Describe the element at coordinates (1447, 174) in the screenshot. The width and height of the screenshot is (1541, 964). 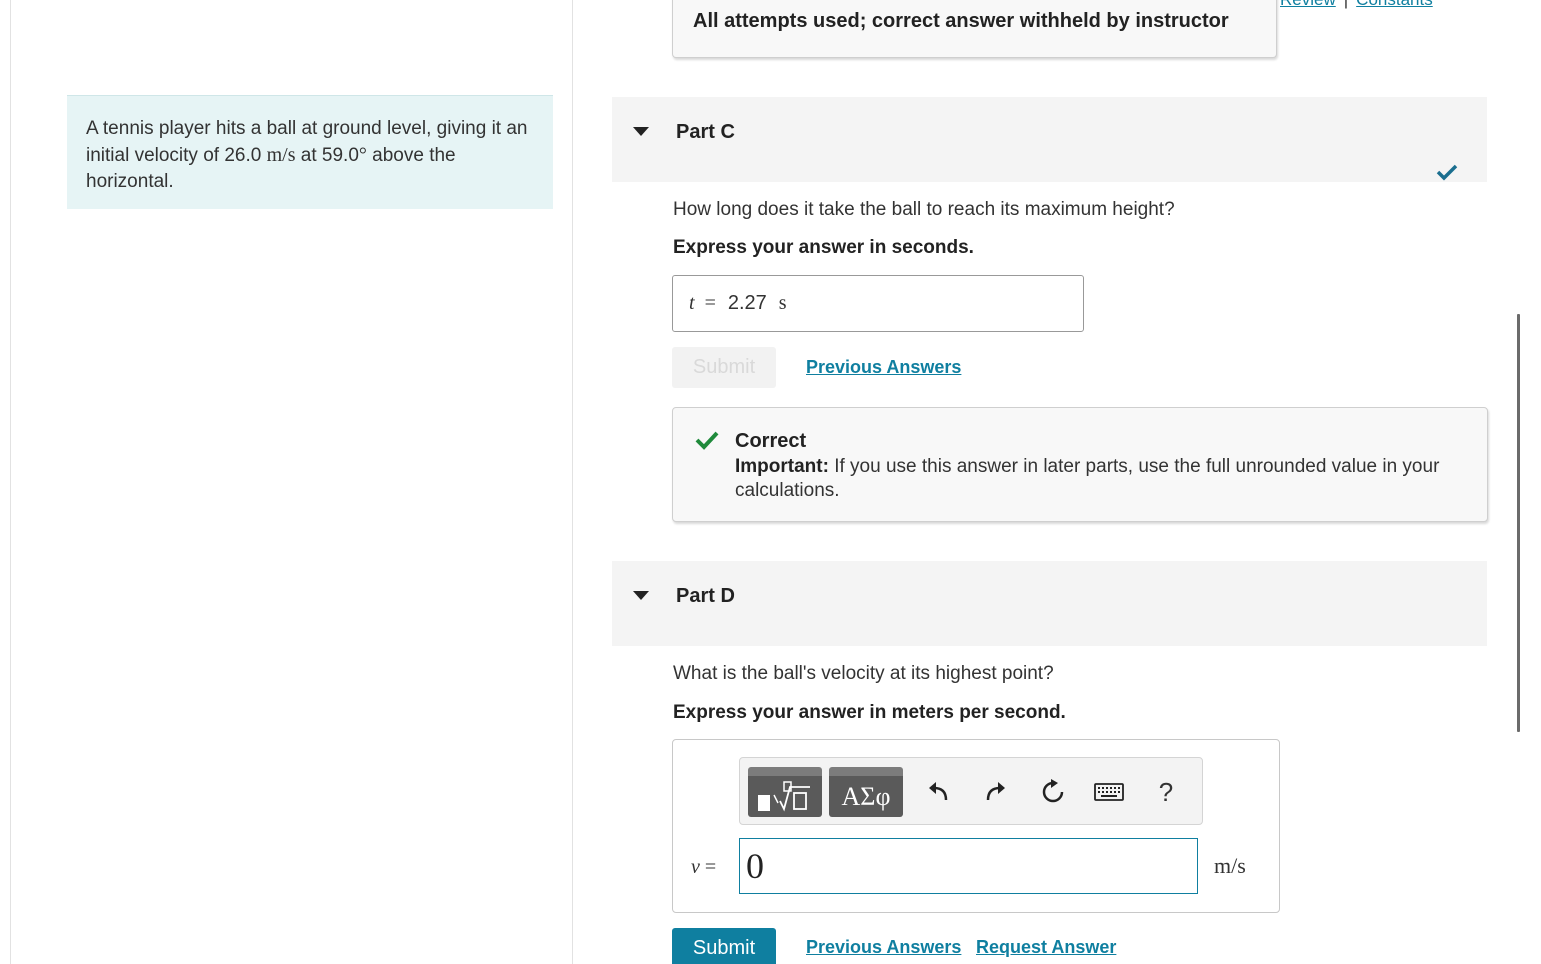
I see `checkmark-icon` at that location.